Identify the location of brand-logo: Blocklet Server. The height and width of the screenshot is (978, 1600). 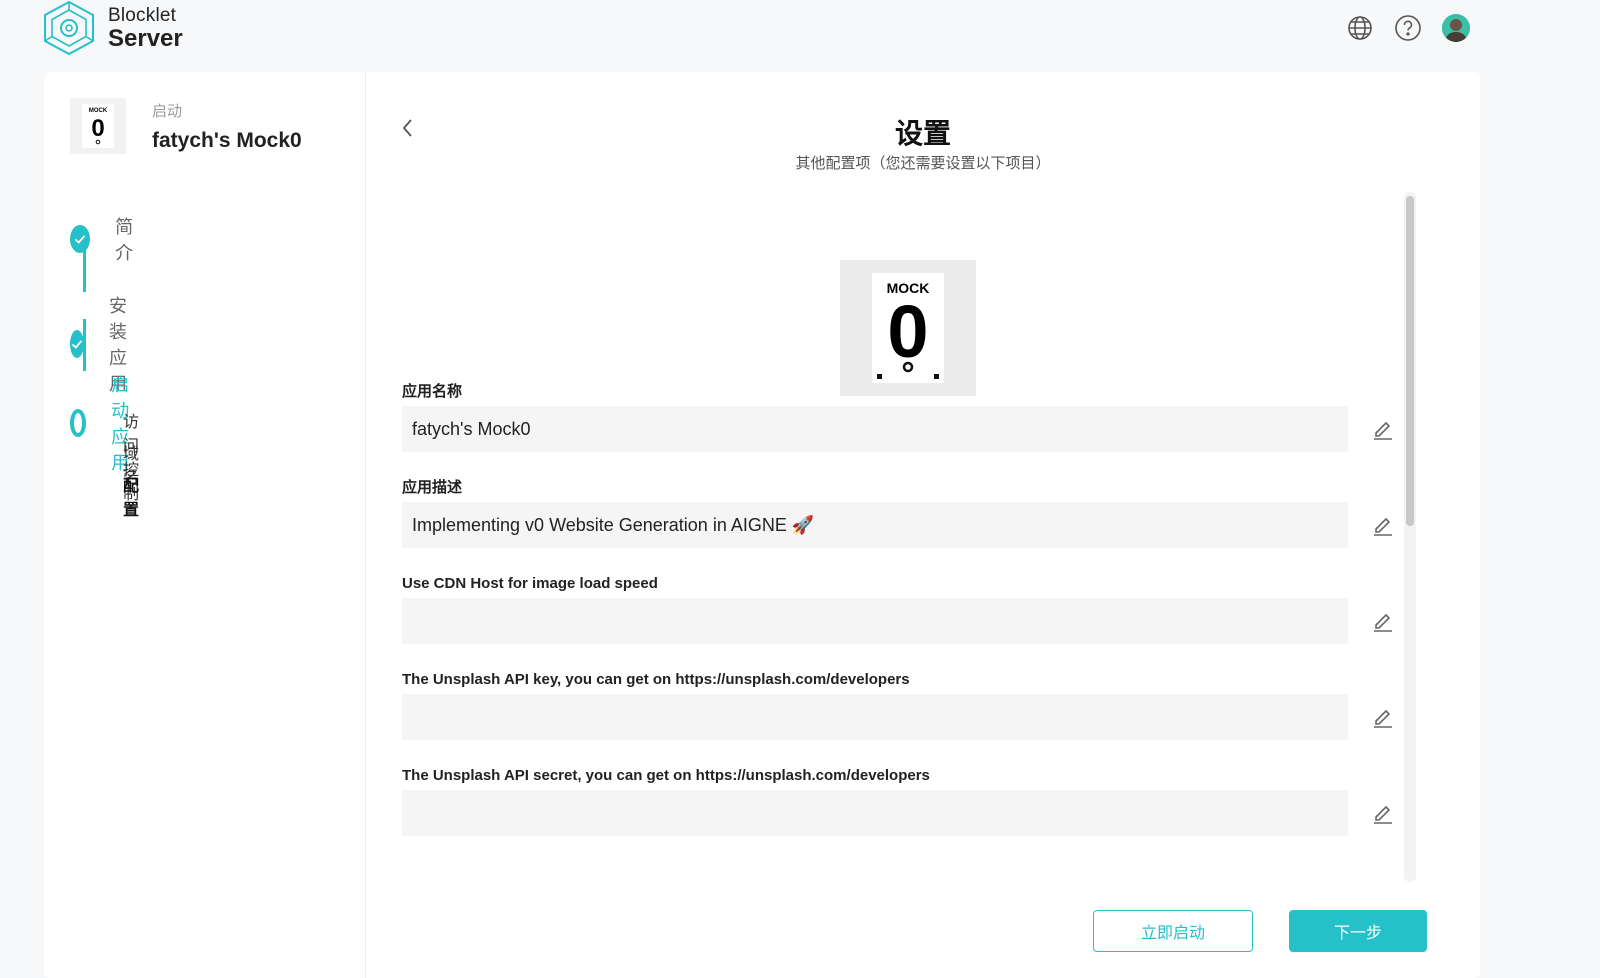
(112, 28).